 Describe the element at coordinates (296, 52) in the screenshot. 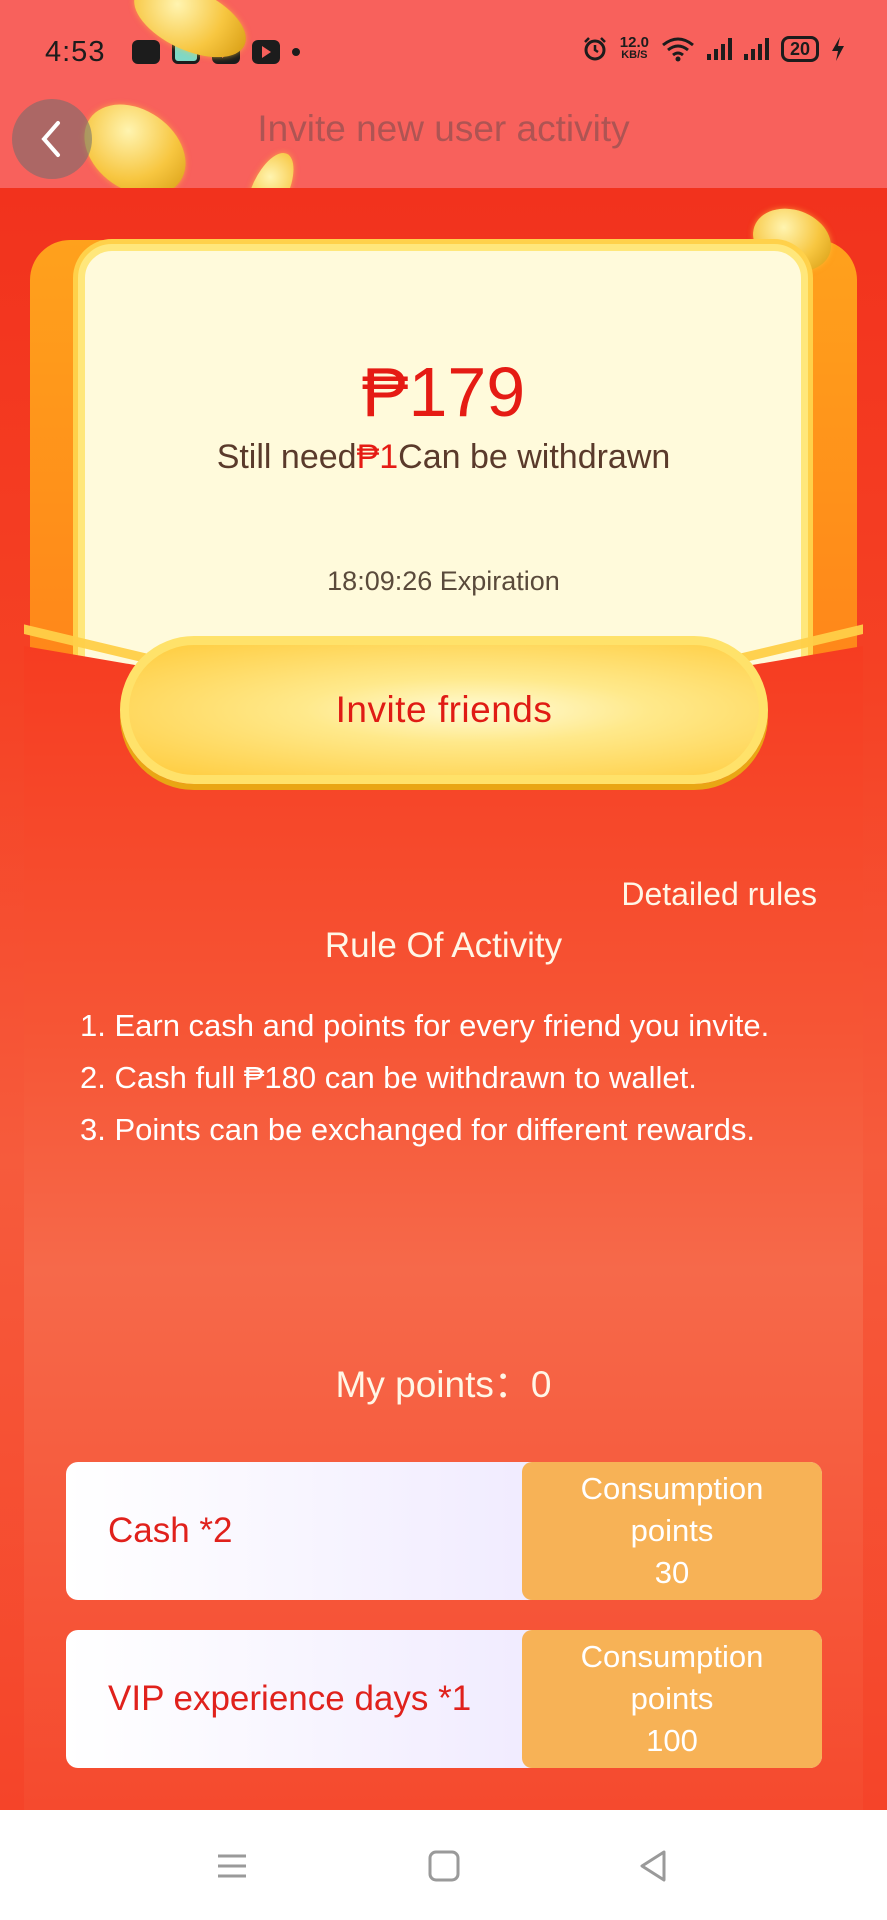

I see `more-notifications-icon` at that location.